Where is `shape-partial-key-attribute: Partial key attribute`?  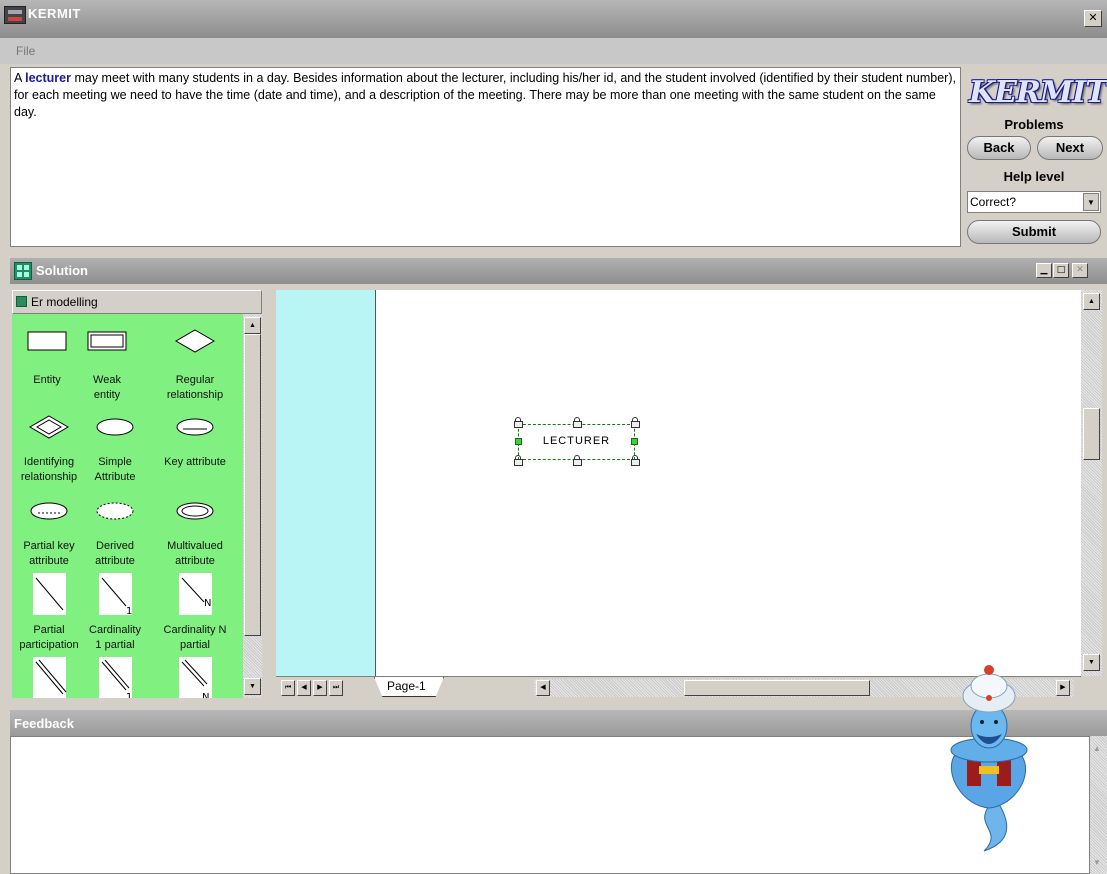 shape-partial-key-attribute: Partial key attribute is located at coordinates (49, 533).